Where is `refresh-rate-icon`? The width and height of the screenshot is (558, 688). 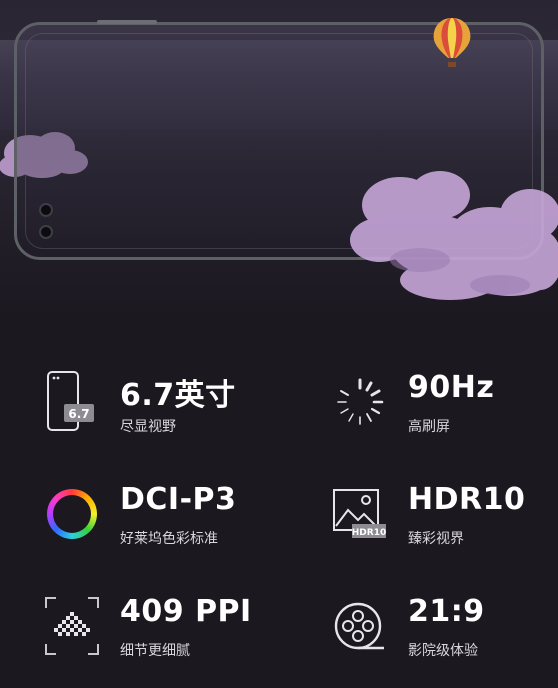 refresh-rate-icon is located at coordinates (360, 402).